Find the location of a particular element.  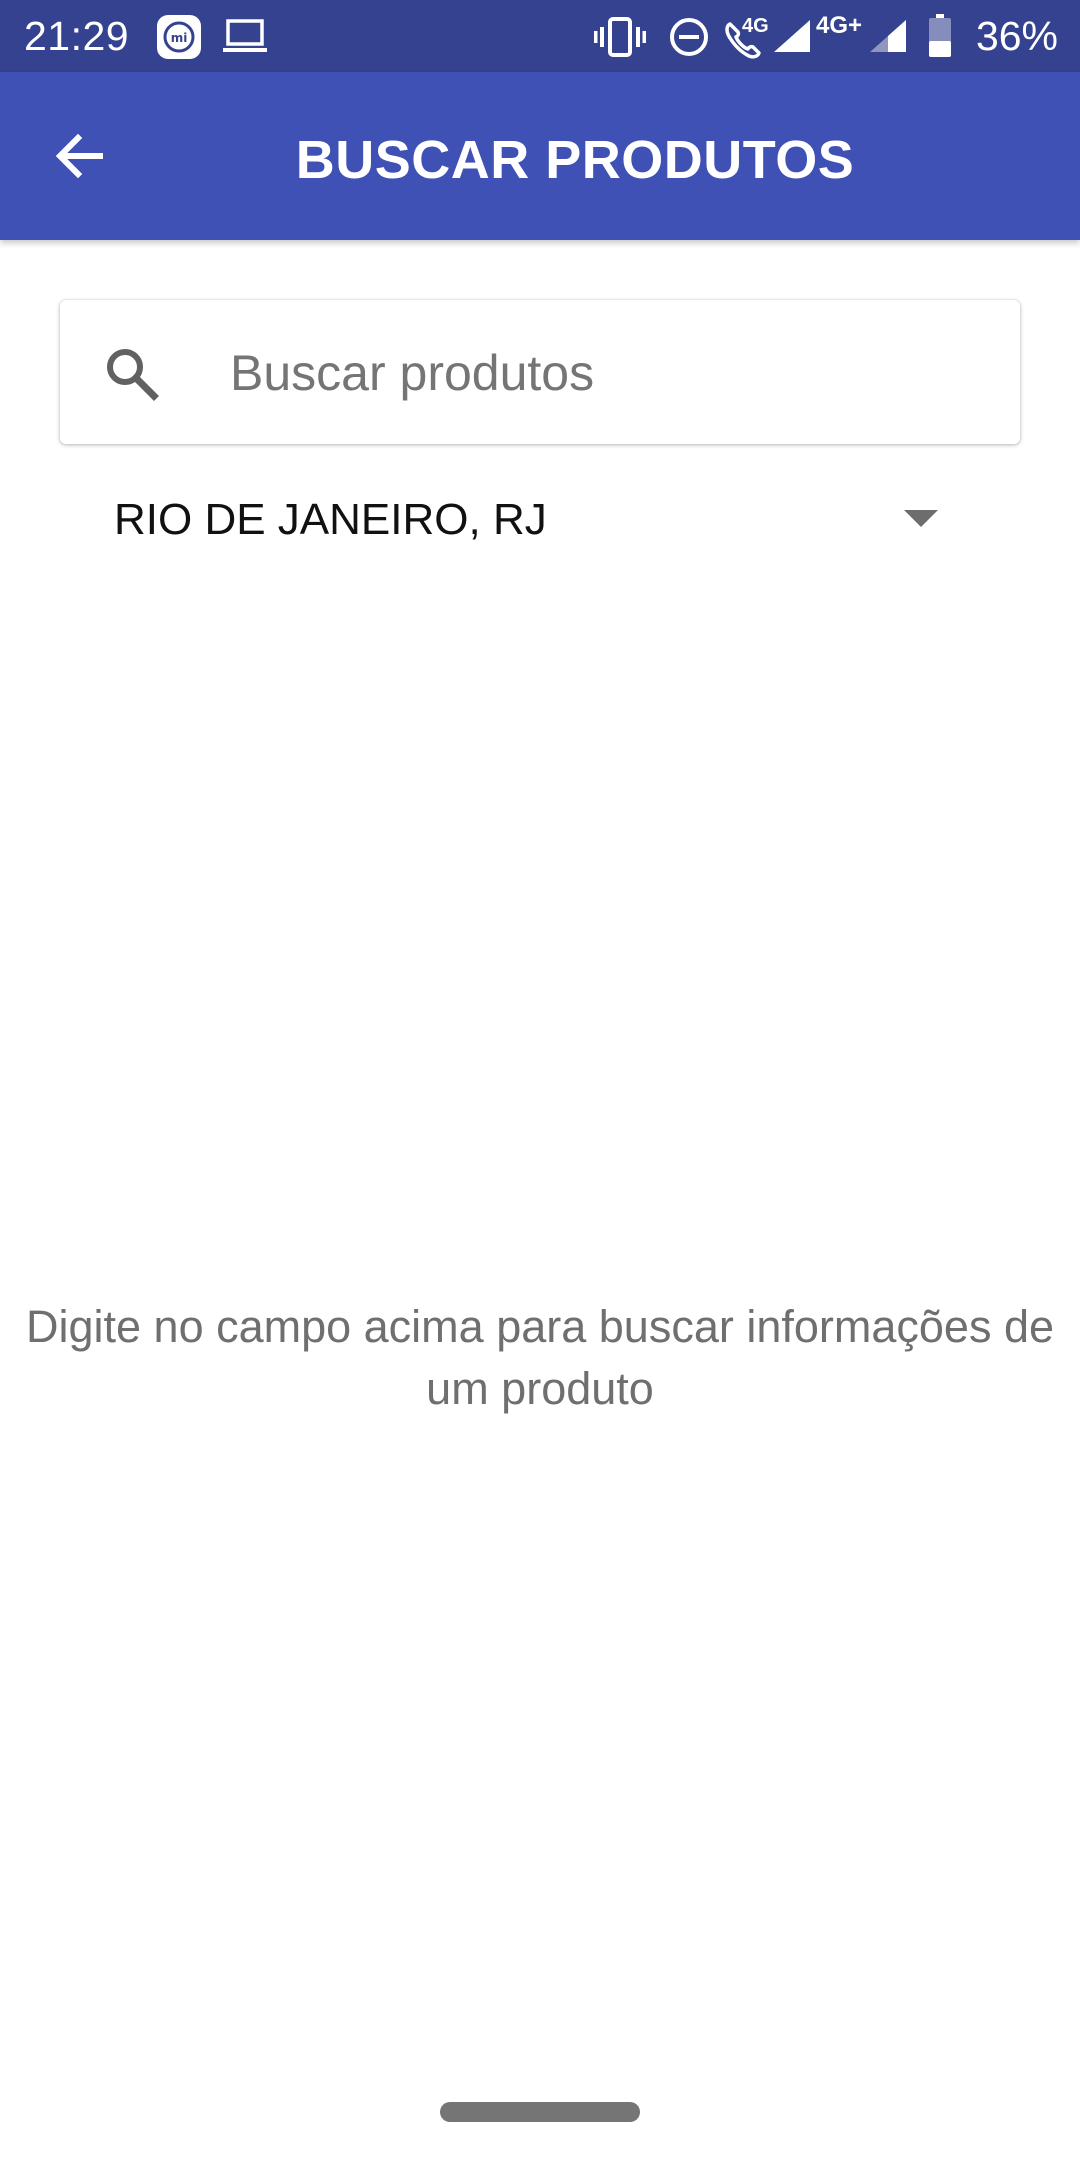

status-bar: 21:29 mi 4G 4G+ 36% is located at coordinates (540, 36).